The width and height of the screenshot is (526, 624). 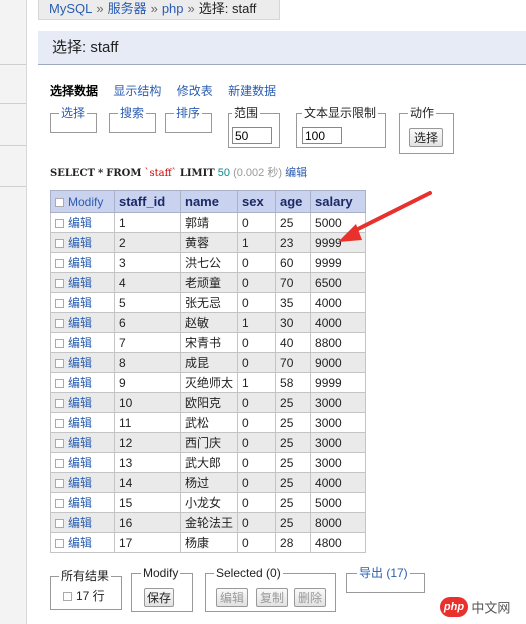 I want to click on export-link: 导出 (17), so click(x=383, y=573).